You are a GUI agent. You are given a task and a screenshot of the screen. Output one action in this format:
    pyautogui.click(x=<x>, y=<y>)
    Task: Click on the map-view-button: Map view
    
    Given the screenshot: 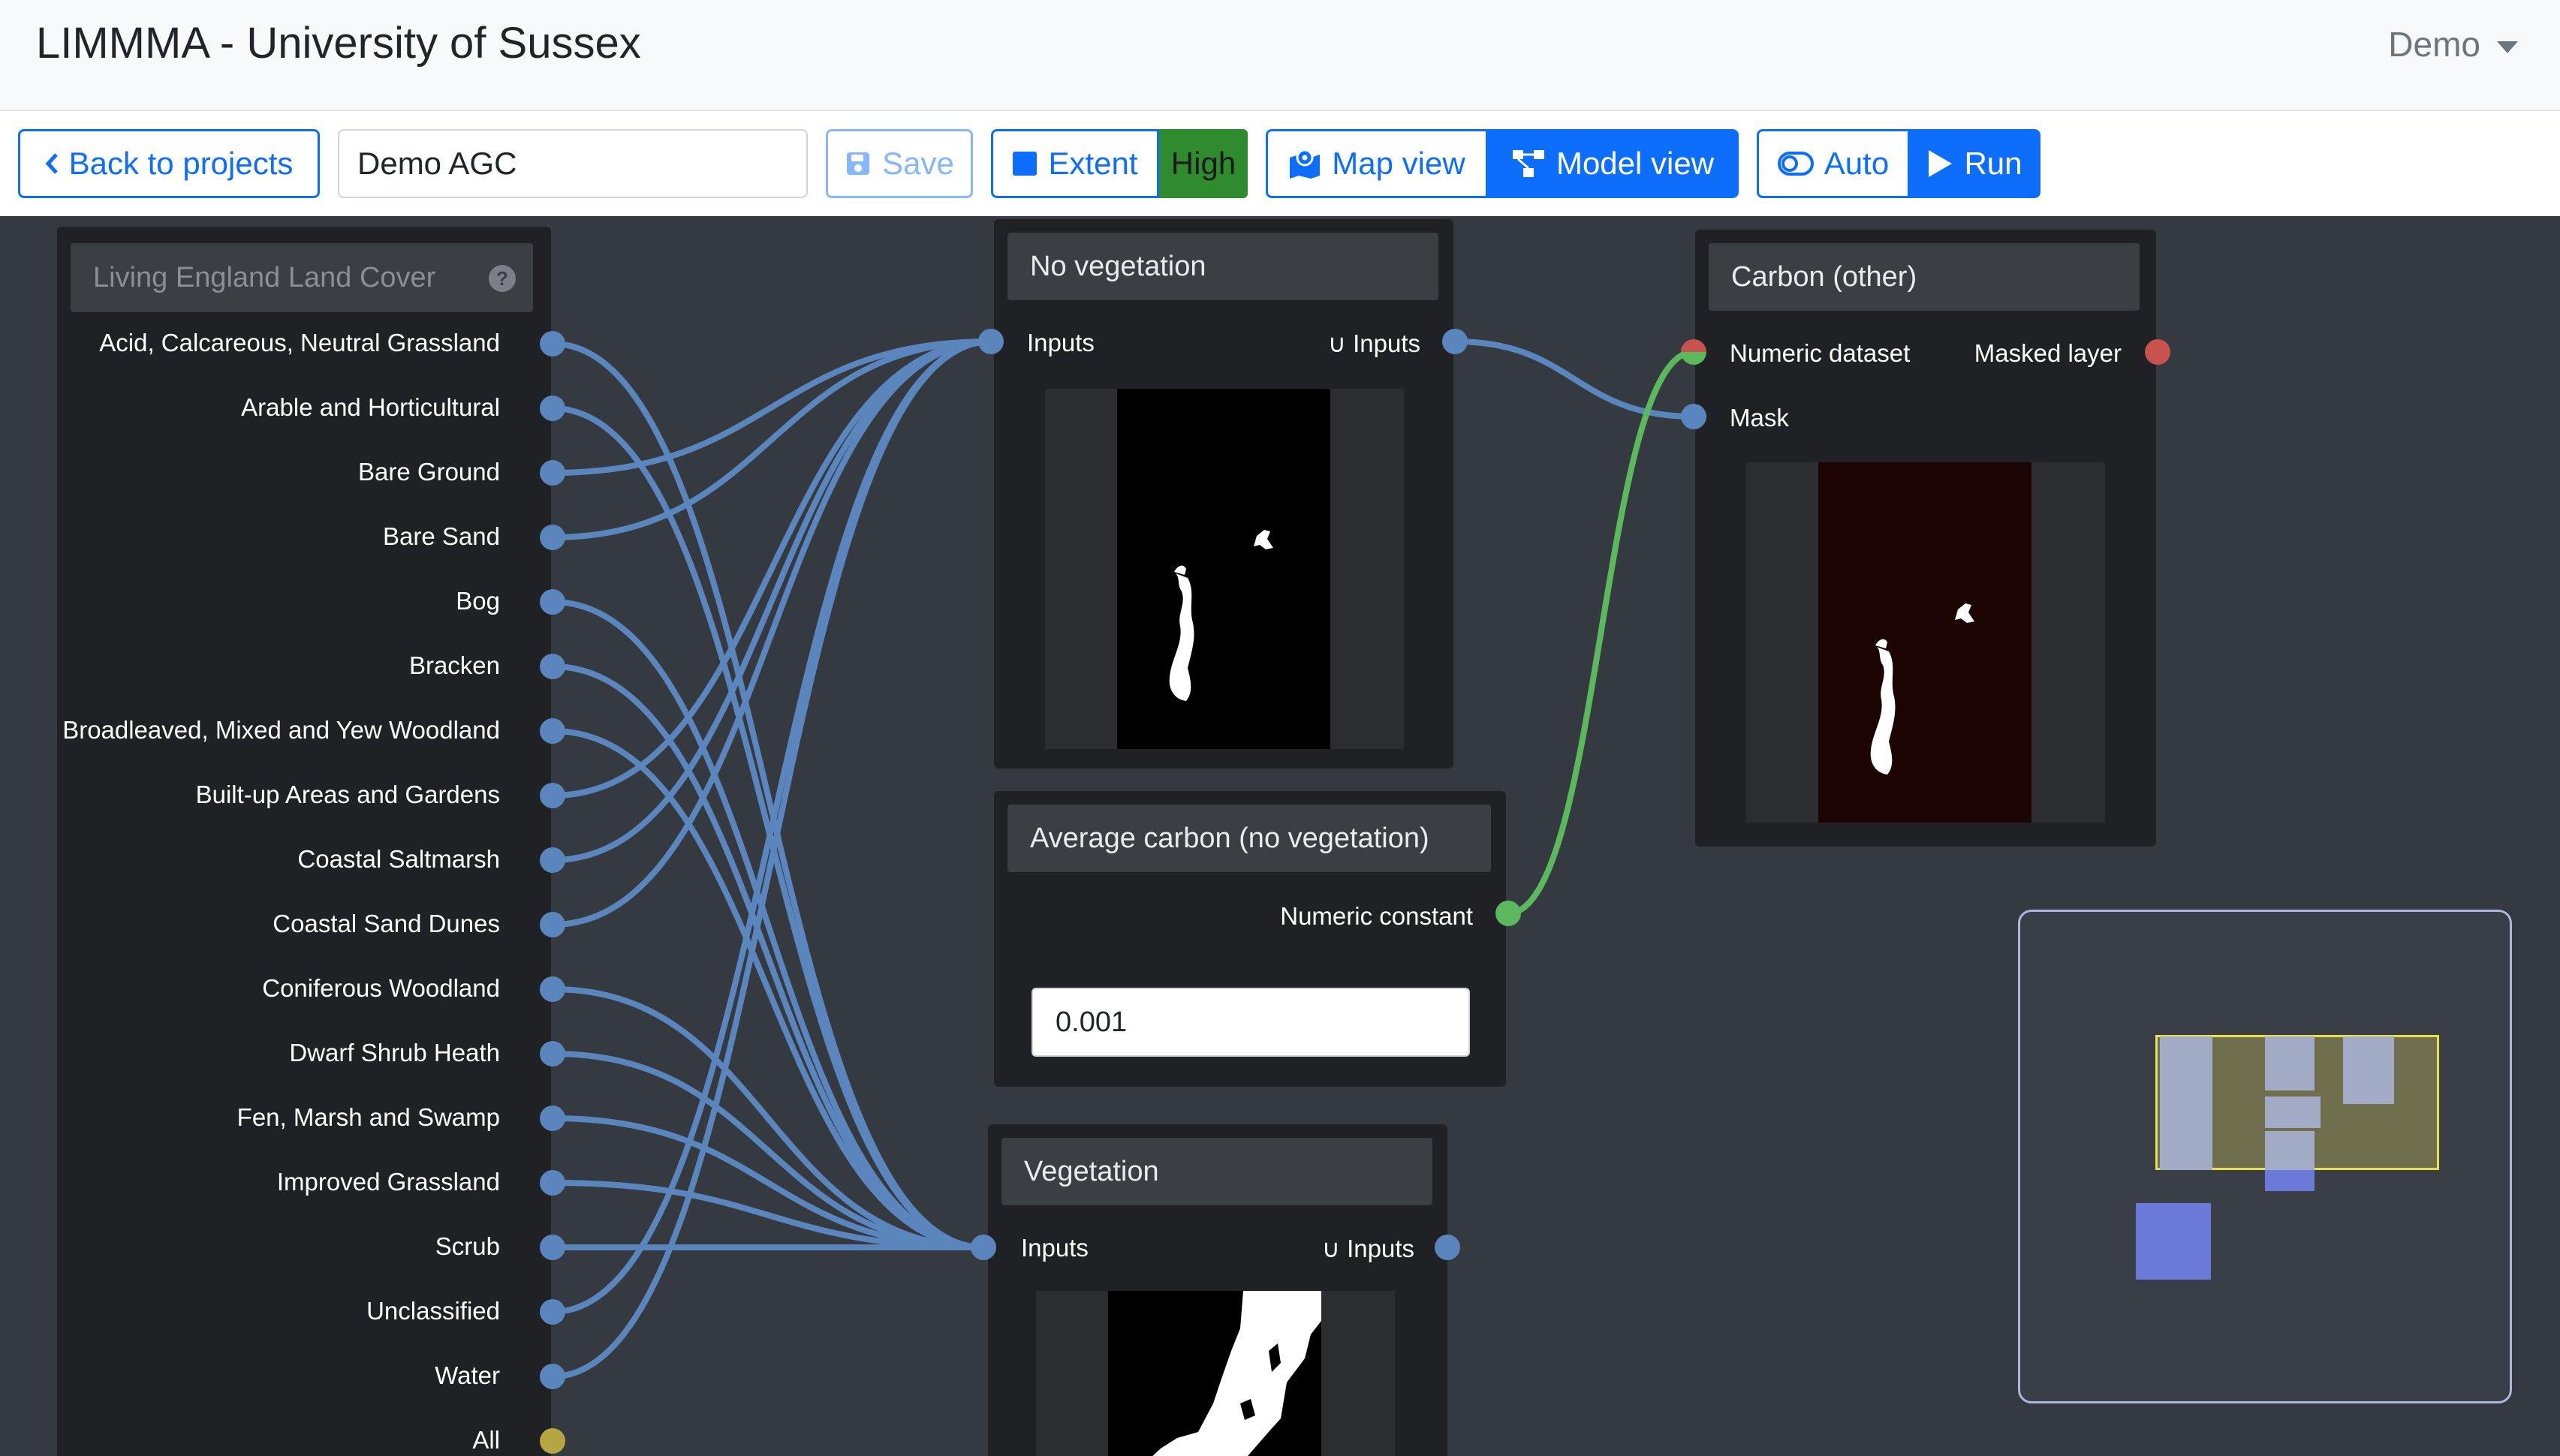 What is the action you would take?
    pyautogui.click(x=1377, y=163)
    